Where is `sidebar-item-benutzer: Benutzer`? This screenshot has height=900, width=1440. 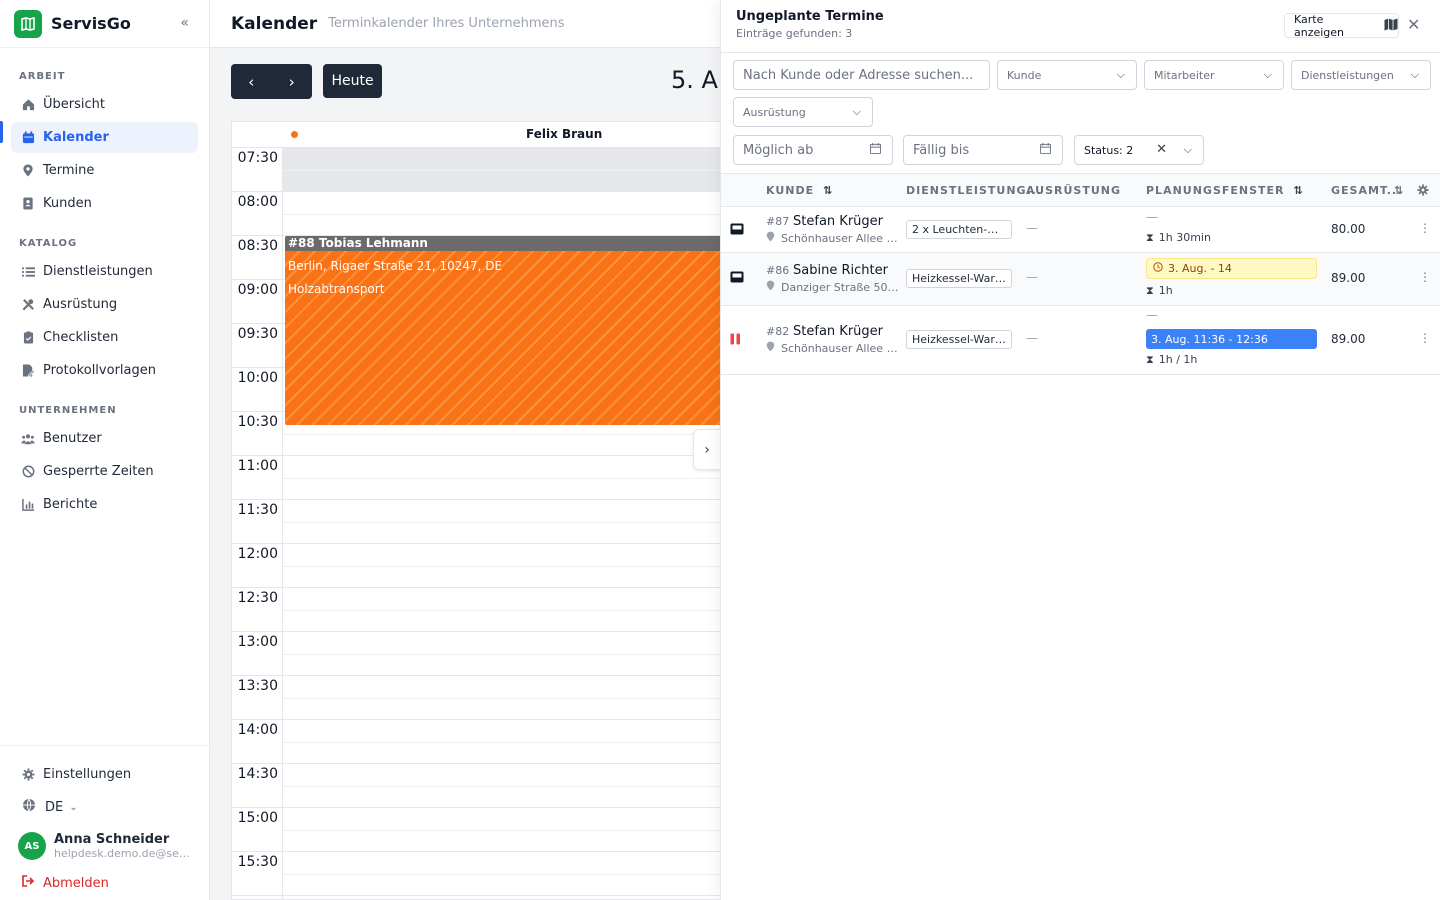 sidebar-item-benutzer: Benutzer is located at coordinates (104, 438).